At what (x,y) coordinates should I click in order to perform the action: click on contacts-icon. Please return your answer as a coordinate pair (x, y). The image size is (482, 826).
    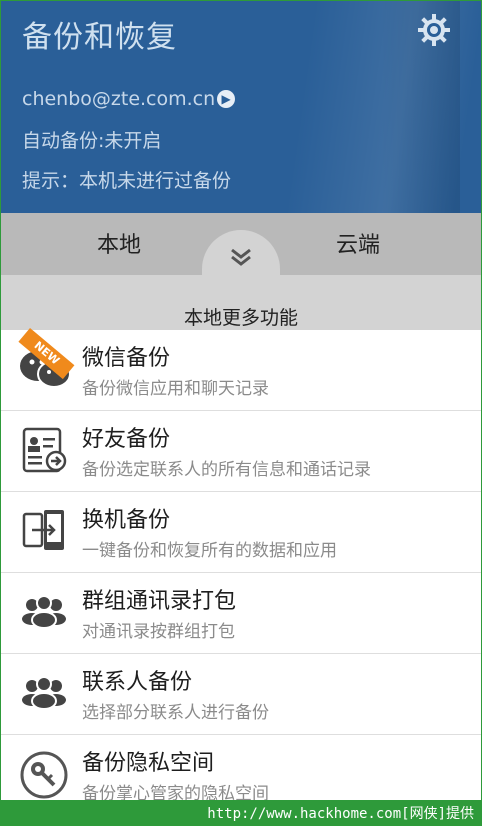
    Looking at the image, I should click on (44, 692).